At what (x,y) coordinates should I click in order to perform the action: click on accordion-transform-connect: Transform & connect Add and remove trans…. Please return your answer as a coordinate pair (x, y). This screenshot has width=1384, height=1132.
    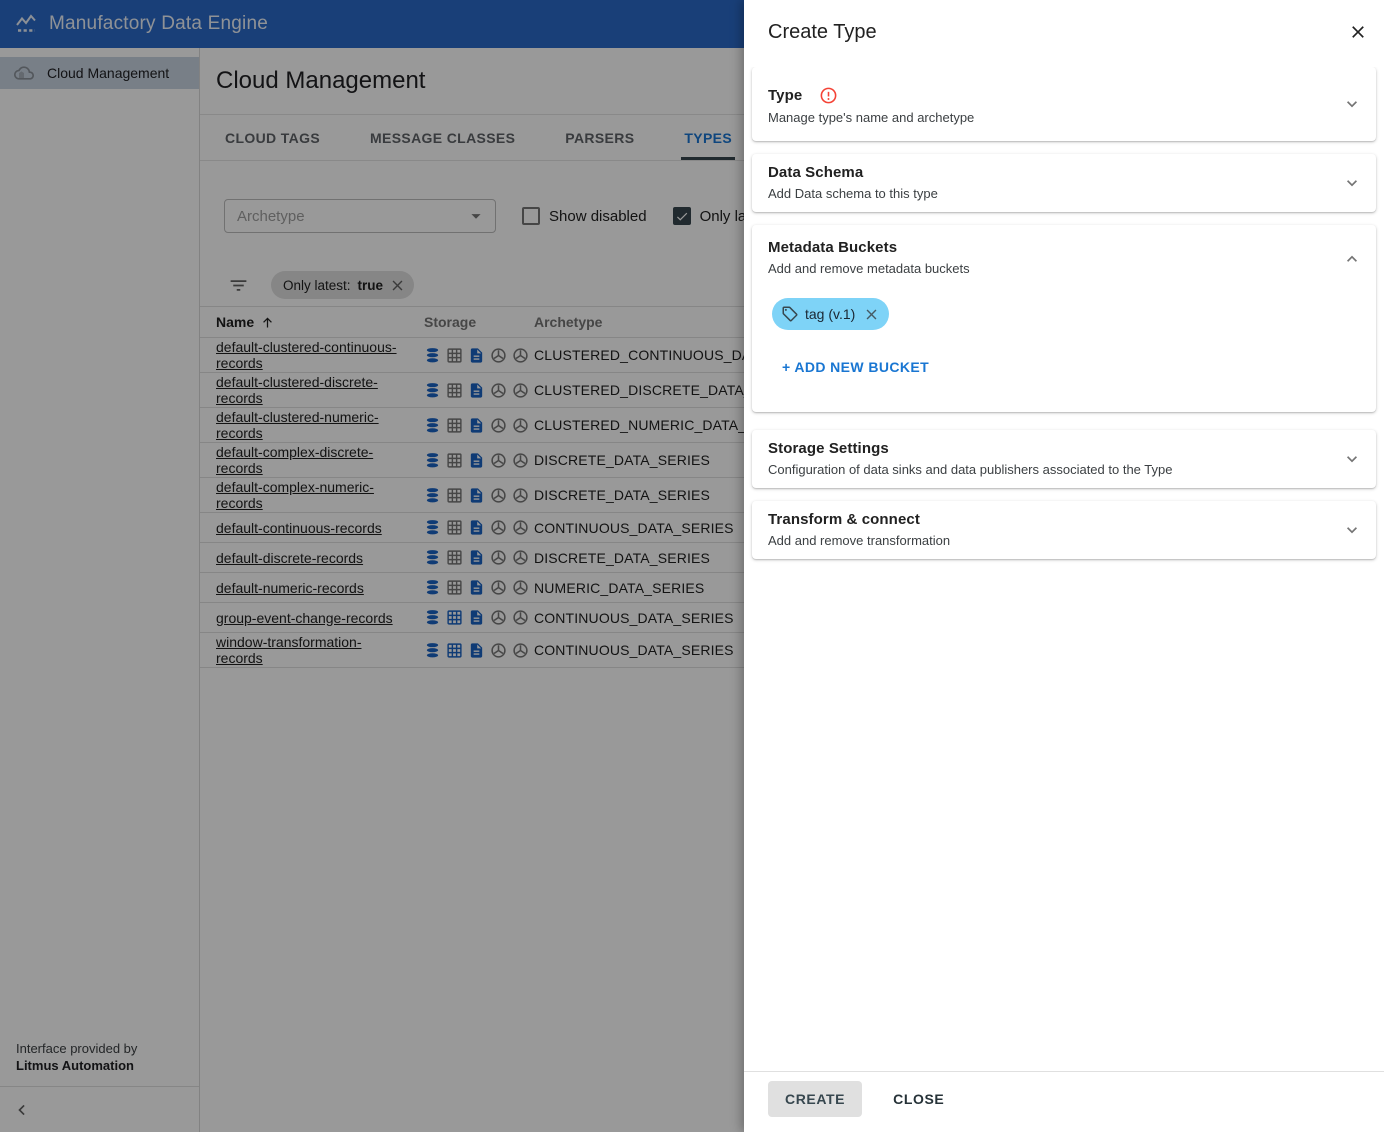
    Looking at the image, I should click on (1064, 530).